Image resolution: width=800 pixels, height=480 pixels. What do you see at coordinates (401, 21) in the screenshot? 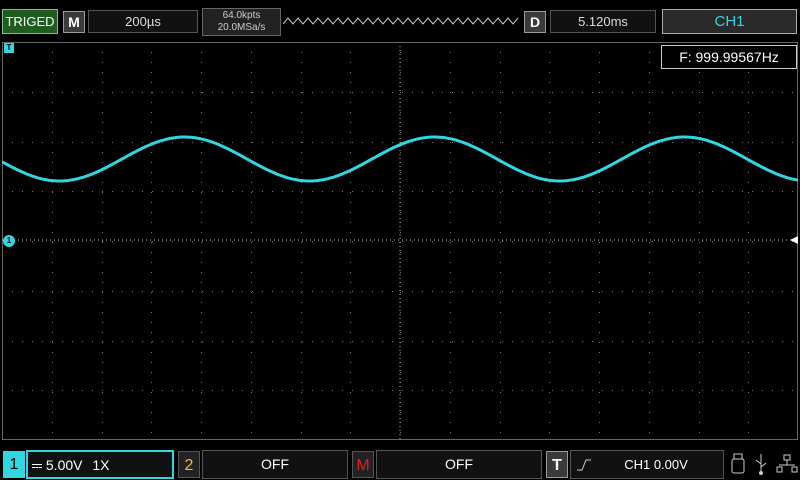
I see `waveform-overview` at bounding box center [401, 21].